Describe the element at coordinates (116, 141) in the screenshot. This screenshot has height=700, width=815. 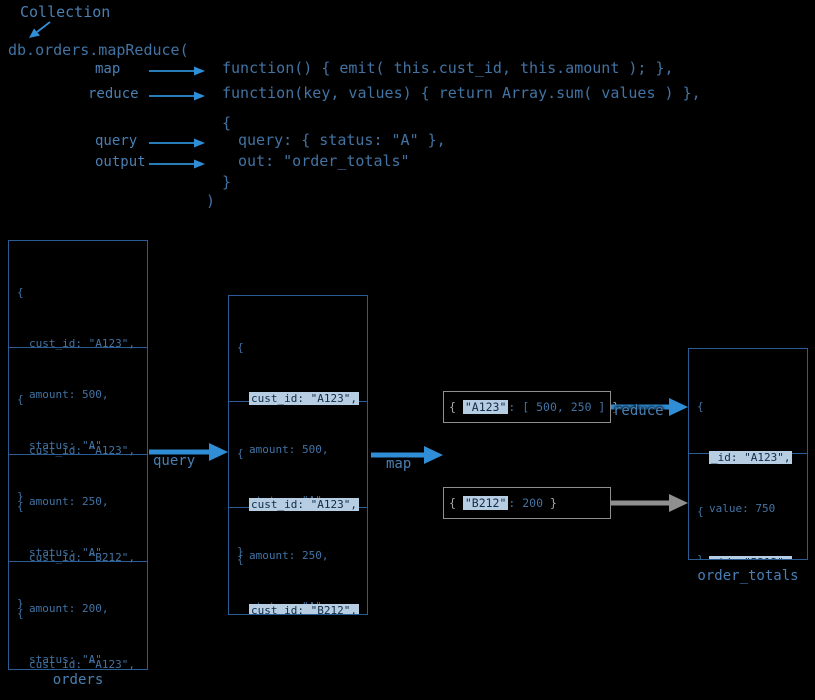
I see `query-label: query` at that location.